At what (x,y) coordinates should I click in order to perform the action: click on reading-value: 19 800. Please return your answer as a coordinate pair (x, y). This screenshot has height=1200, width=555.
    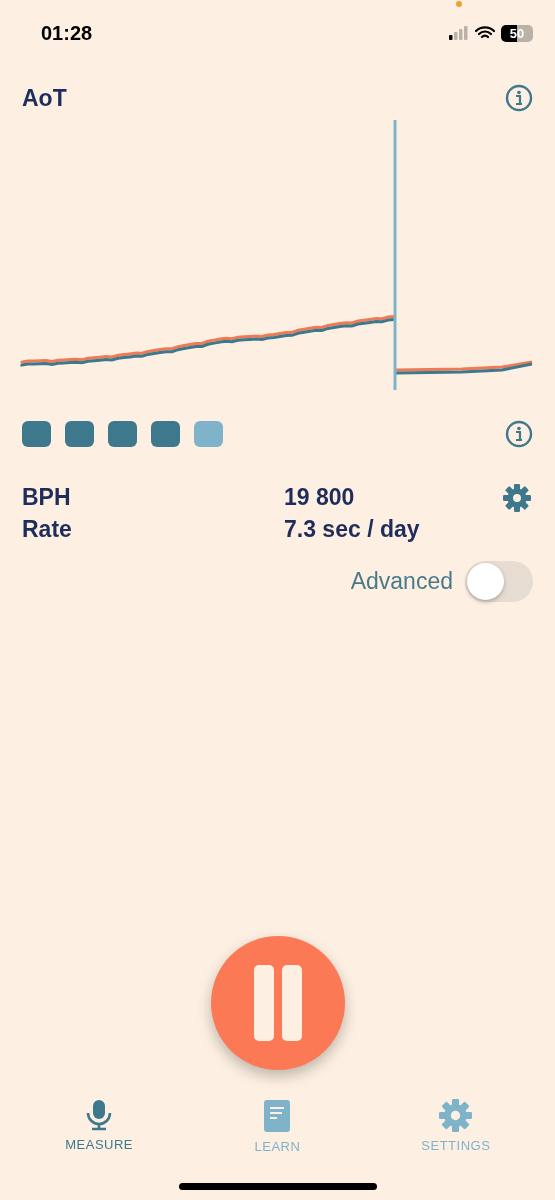
    Looking at the image, I should click on (320, 498).